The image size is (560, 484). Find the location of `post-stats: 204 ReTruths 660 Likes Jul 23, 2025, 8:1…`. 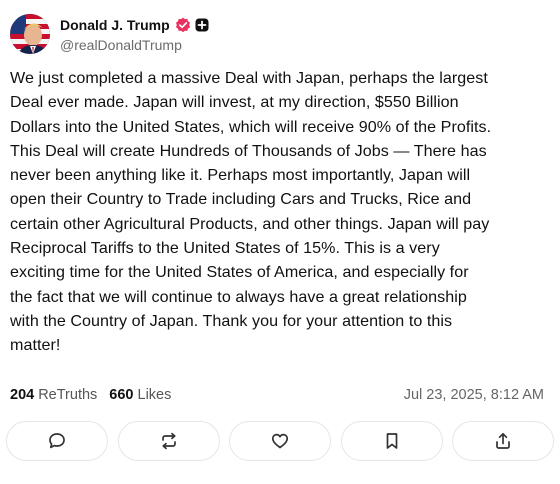

post-stats: 204 ReTruths 660 Likes Jul 23, 2025, 8:1… is located at coordinates (280, 395).